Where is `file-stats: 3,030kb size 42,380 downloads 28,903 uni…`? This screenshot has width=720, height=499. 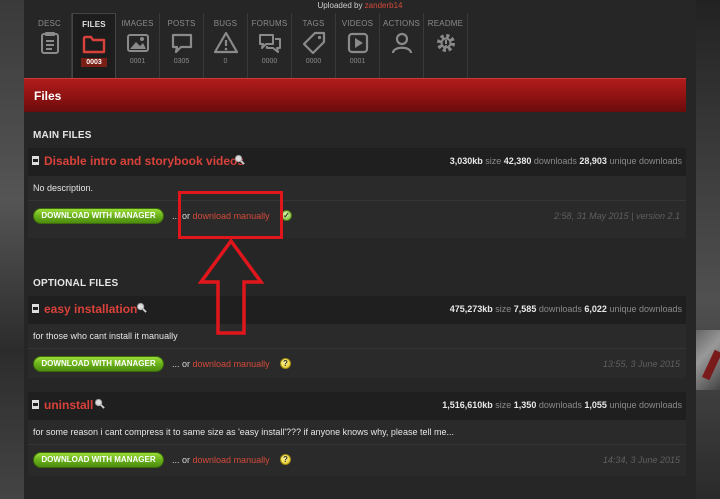
file-stats: 3,030kb size 42,380 downloads 28,903 uni… is located at coordinates (565, 161).